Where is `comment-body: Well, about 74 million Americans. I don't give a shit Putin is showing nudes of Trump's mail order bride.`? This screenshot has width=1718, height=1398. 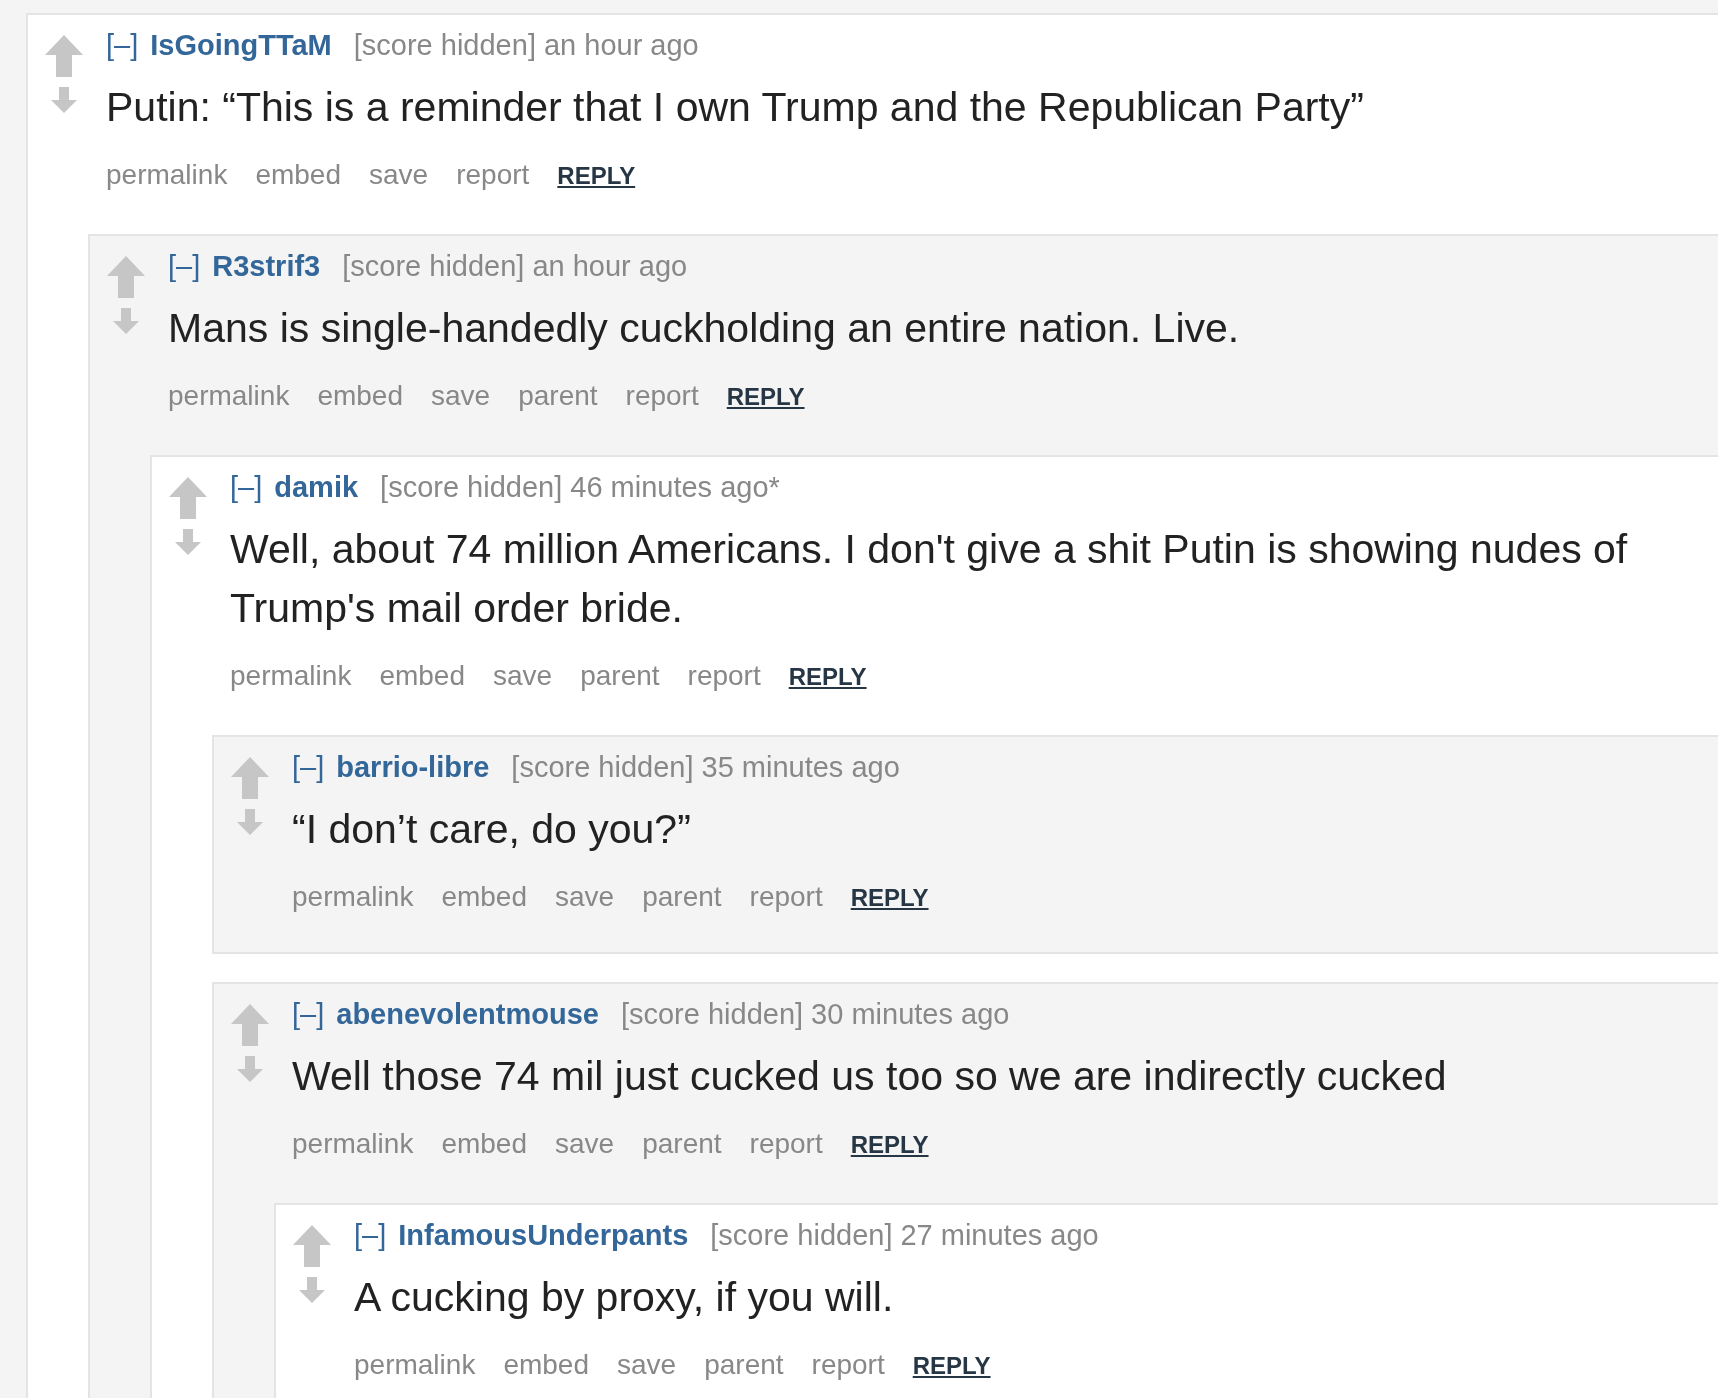 comment-body: Well, about 74 million Americans. I don't give a shit Putin is showing nudes of Trump's mail order bride. is located at coordinates (929, 579).